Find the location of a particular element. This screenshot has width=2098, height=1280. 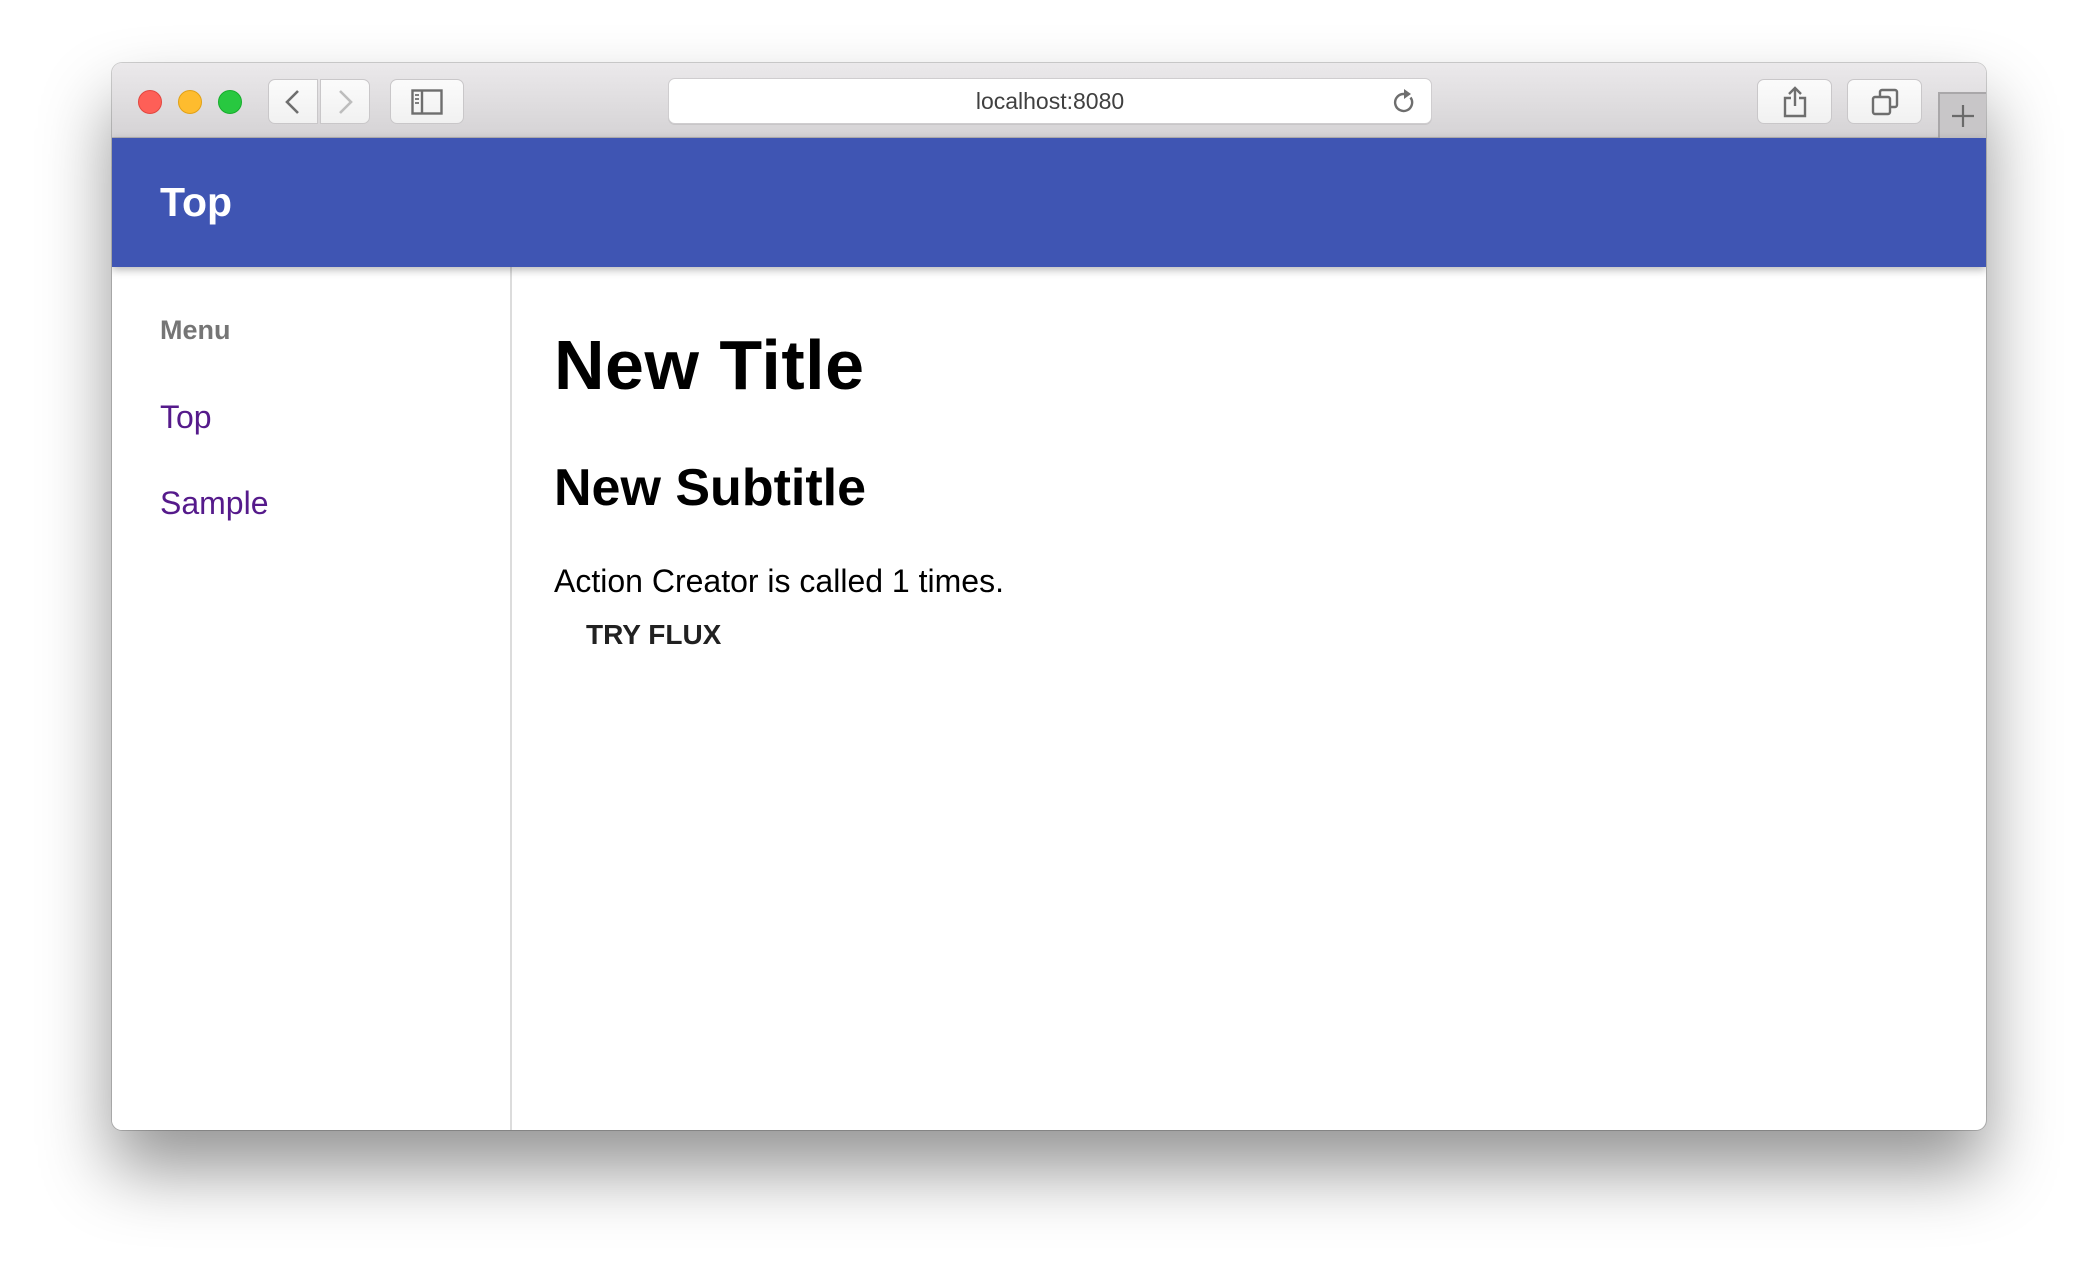

forward-button is located at coordinates (345, 101).